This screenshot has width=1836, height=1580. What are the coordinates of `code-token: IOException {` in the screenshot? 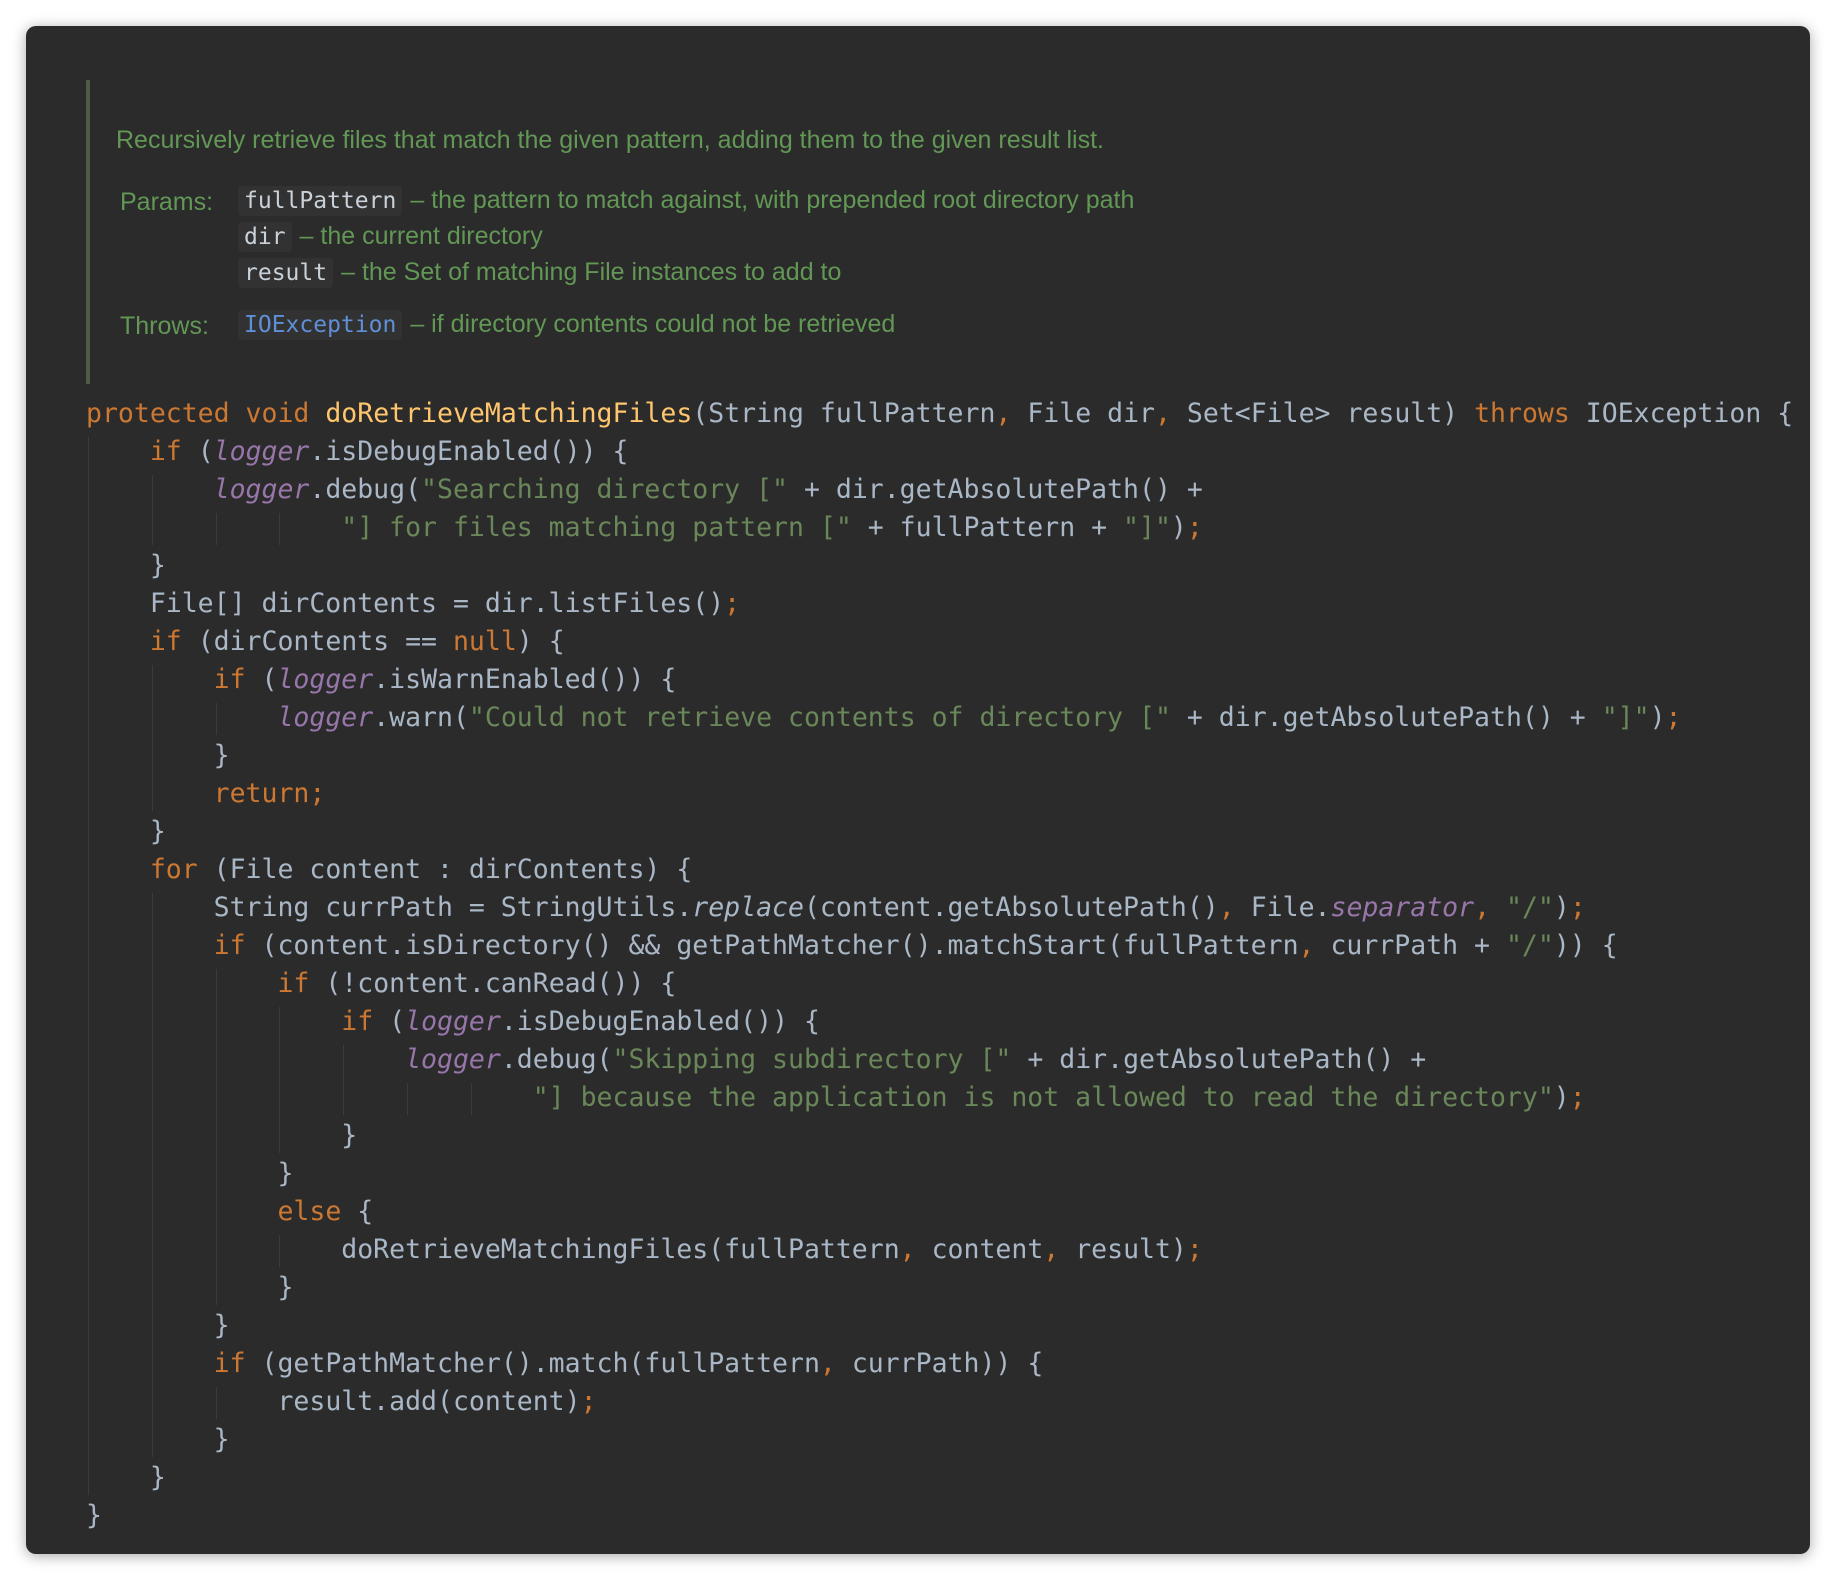 It's located at (1689, 413).